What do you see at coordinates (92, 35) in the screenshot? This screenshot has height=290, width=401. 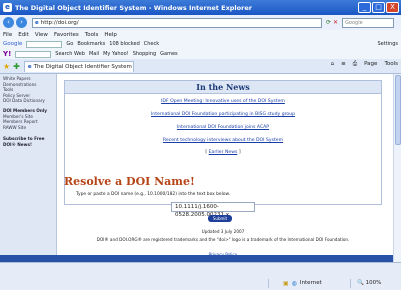 I see `menu-tools: Tools` at bounding box center [92, 35].